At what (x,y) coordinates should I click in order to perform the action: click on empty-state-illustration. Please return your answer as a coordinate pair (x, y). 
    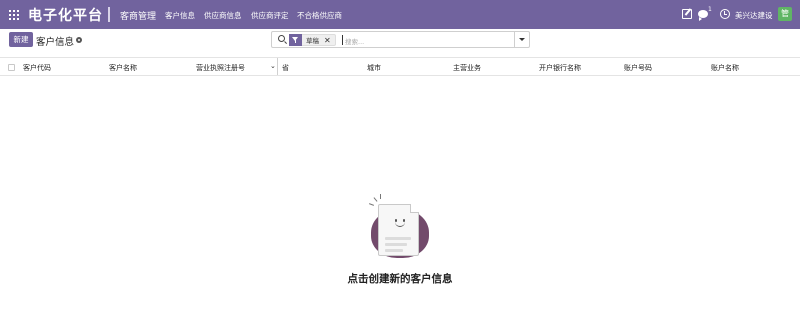
    Looking at the image, I should click on (399, 226).